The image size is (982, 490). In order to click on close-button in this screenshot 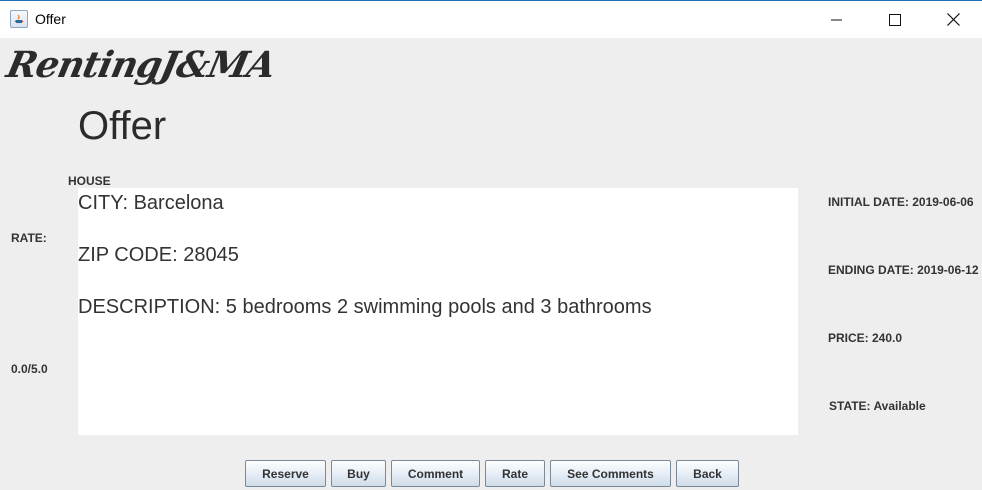, I will do `click(953, 19)`.